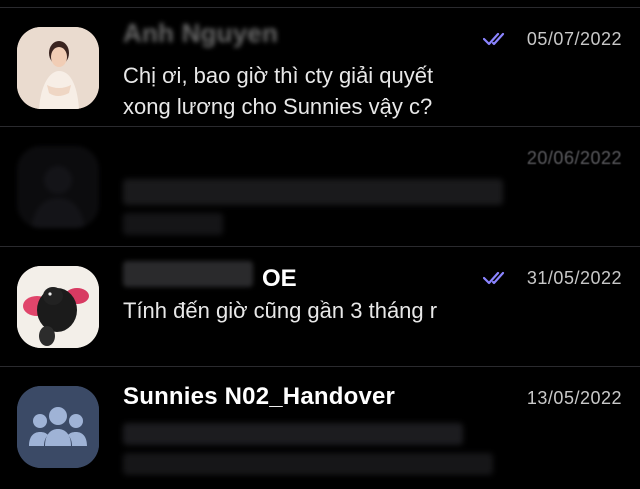 The width and height of the screenshot is (640, 489). What do you see at coordinates (259, 396) in the screenshot?
I see `conversation-name: Sunnies N02_Handover` at bounding box center [259, 396].